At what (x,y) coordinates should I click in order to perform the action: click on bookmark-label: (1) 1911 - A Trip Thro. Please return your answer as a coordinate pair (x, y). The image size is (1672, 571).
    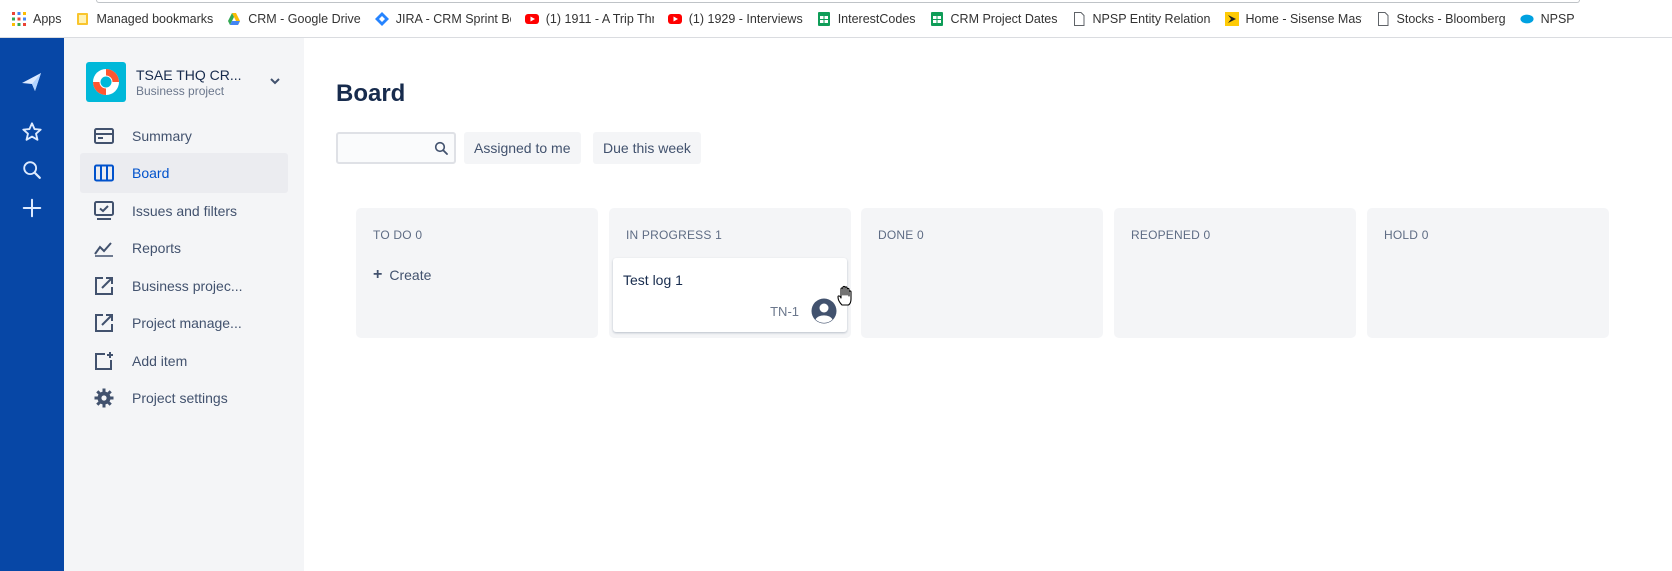
    Looking at the image, I should click on (599, 18).